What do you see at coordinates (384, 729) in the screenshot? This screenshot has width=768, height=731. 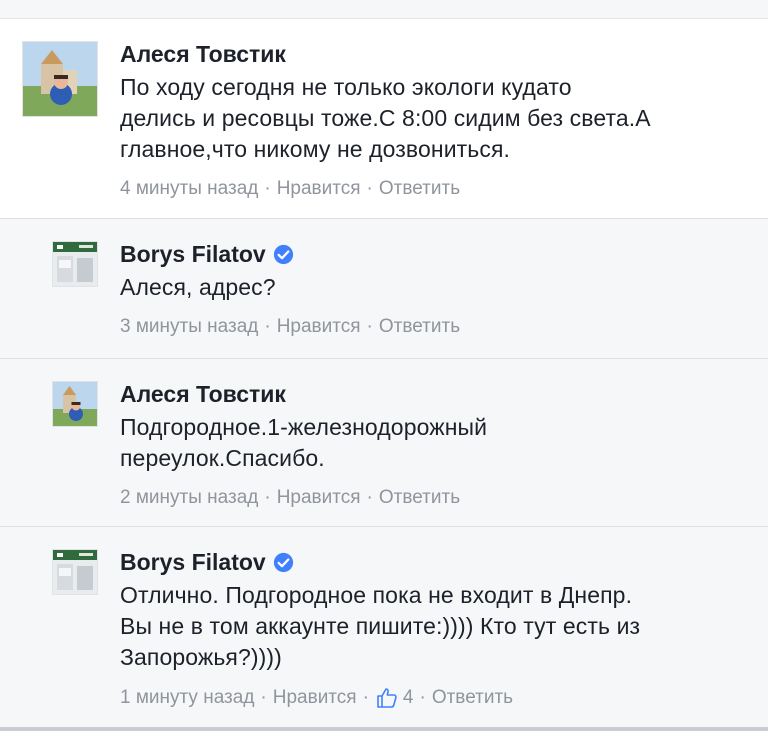 I see `bottom-divider` at bounding box center [384, 729].